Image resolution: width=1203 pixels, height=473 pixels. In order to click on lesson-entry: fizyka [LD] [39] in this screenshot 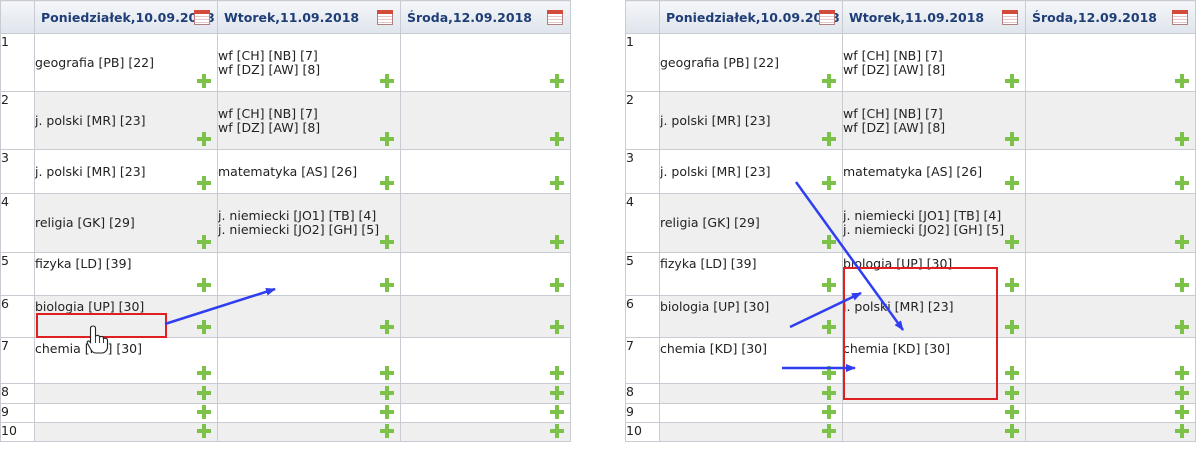, I will do `click(751, 264)`.